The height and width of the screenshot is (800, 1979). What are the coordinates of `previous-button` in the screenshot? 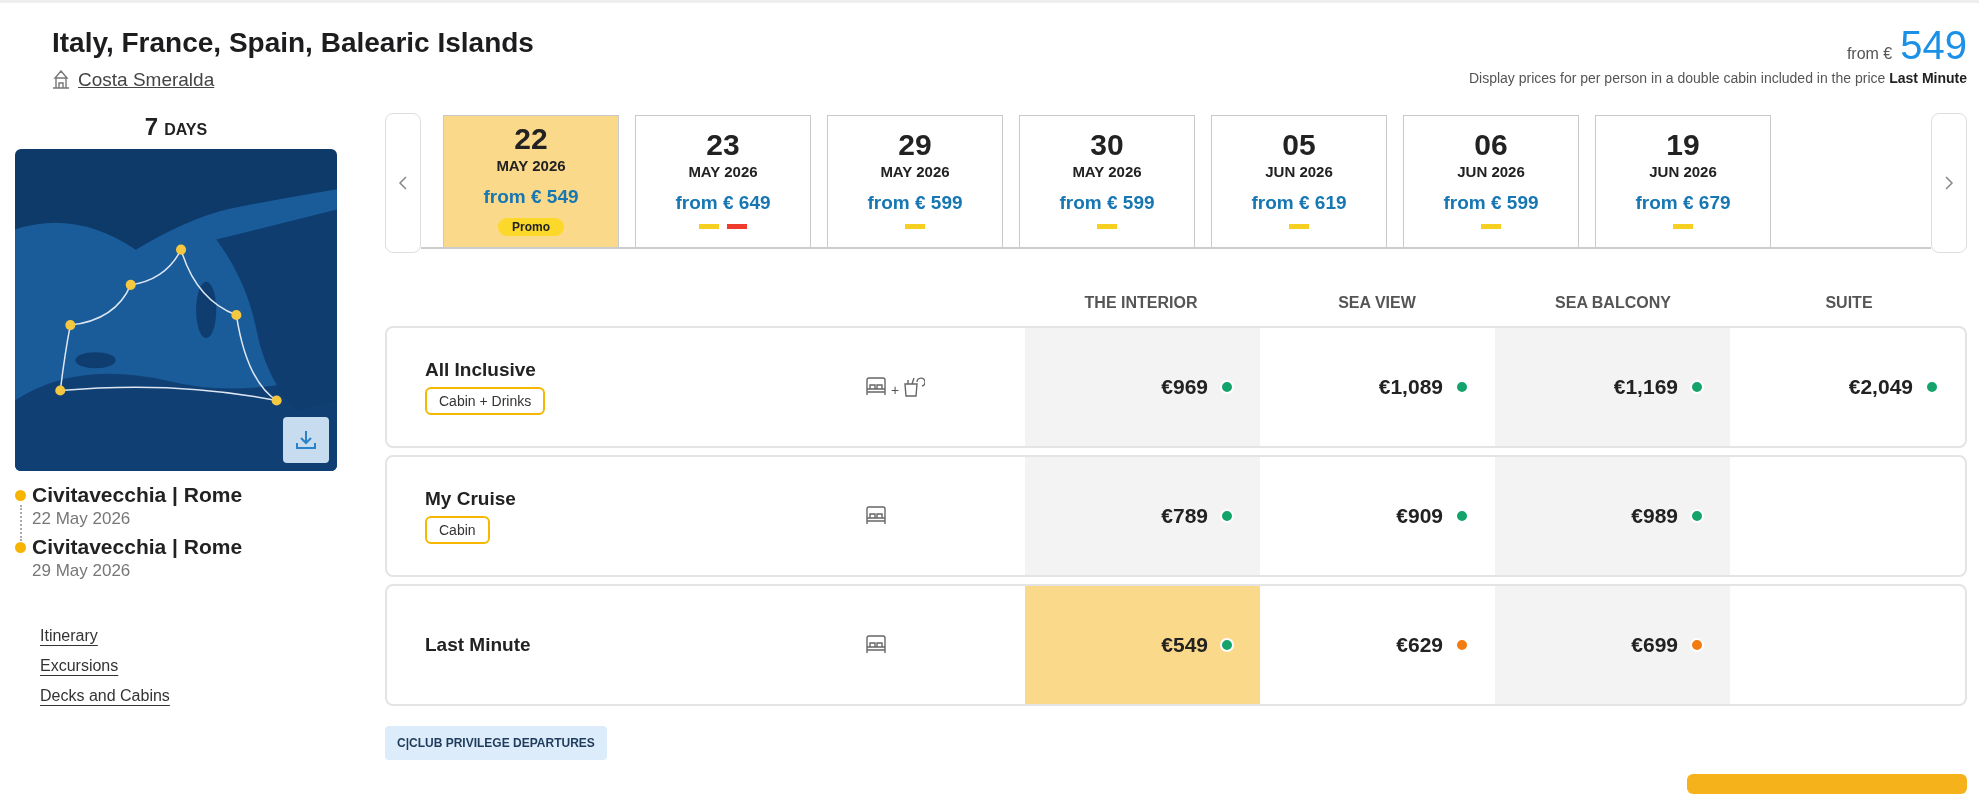 It's located at (403, 183).